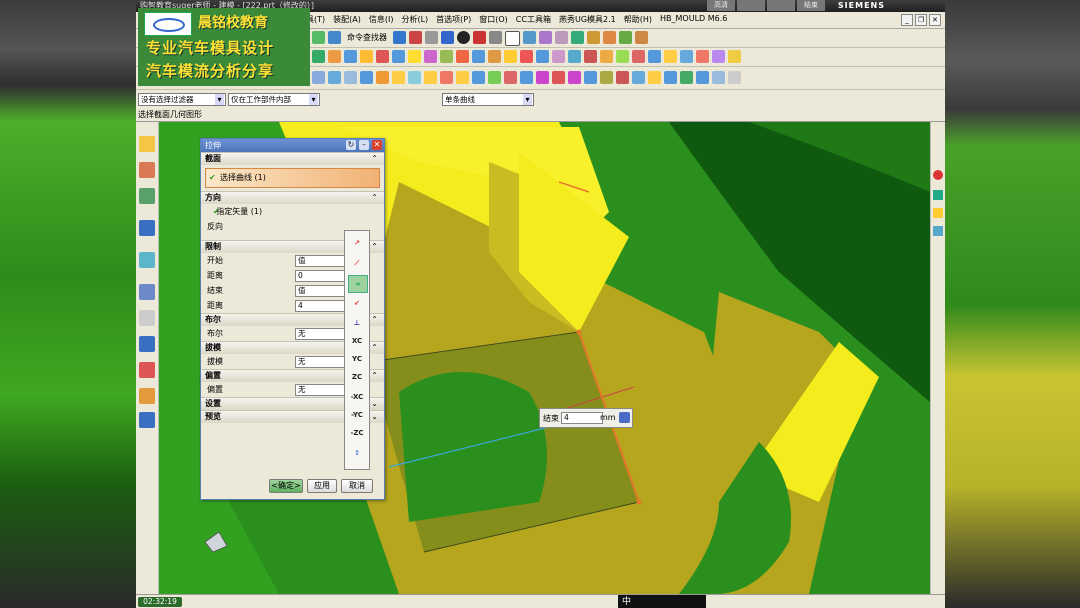 This screenshot has height=608, width=1080. Describe the element at coordinates (512, 38) in the screenshot. I see `display-icon` at that location.